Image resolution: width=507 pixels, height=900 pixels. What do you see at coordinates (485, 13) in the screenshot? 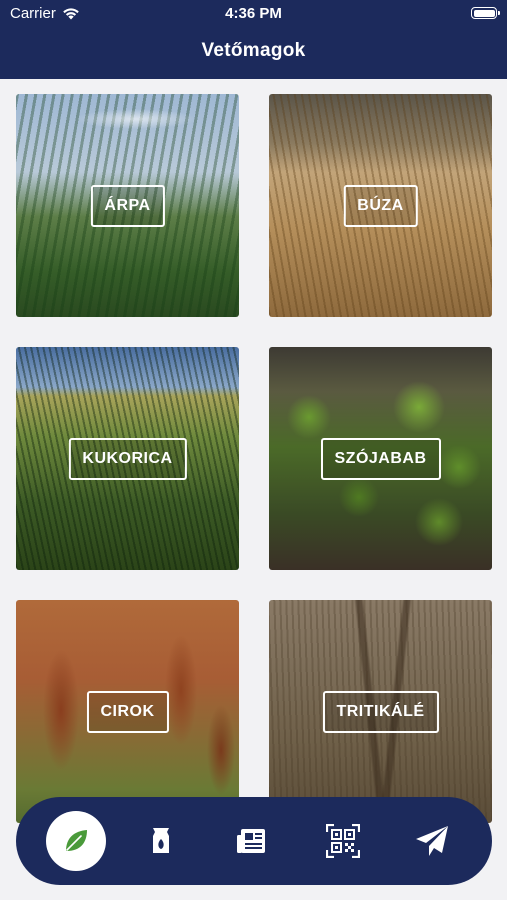
I see `battery-icon` at bounding box center [485, 13].